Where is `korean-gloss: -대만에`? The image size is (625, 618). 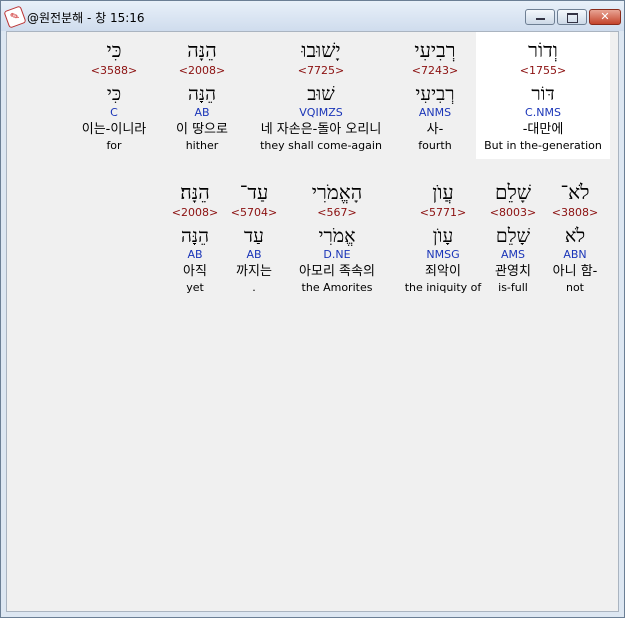
korean-gloss: -대만에 is located at coordinates (543, 129).